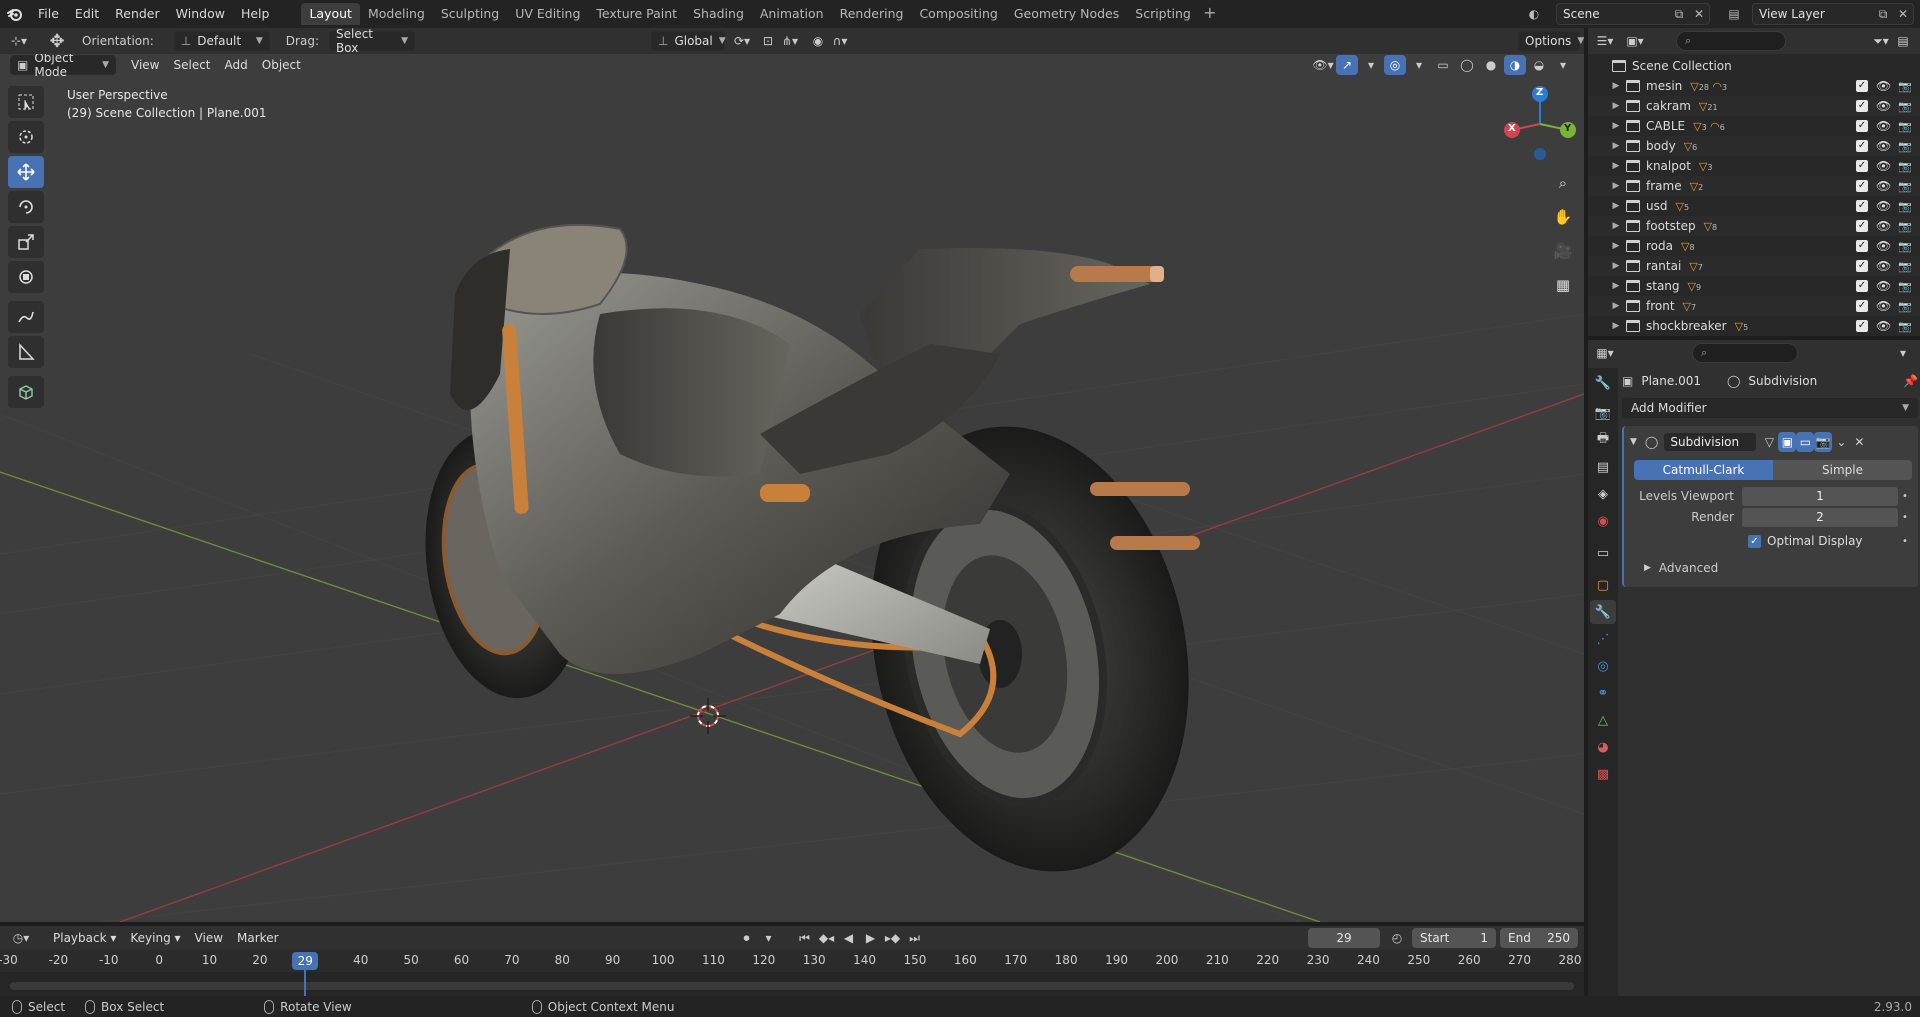 This screenshot has height=1017, width=1920. What do you see at coordinates (396, 14) in the screenshot?
I see `tab-modeling: Modeling` at bounding box center [396, 14].